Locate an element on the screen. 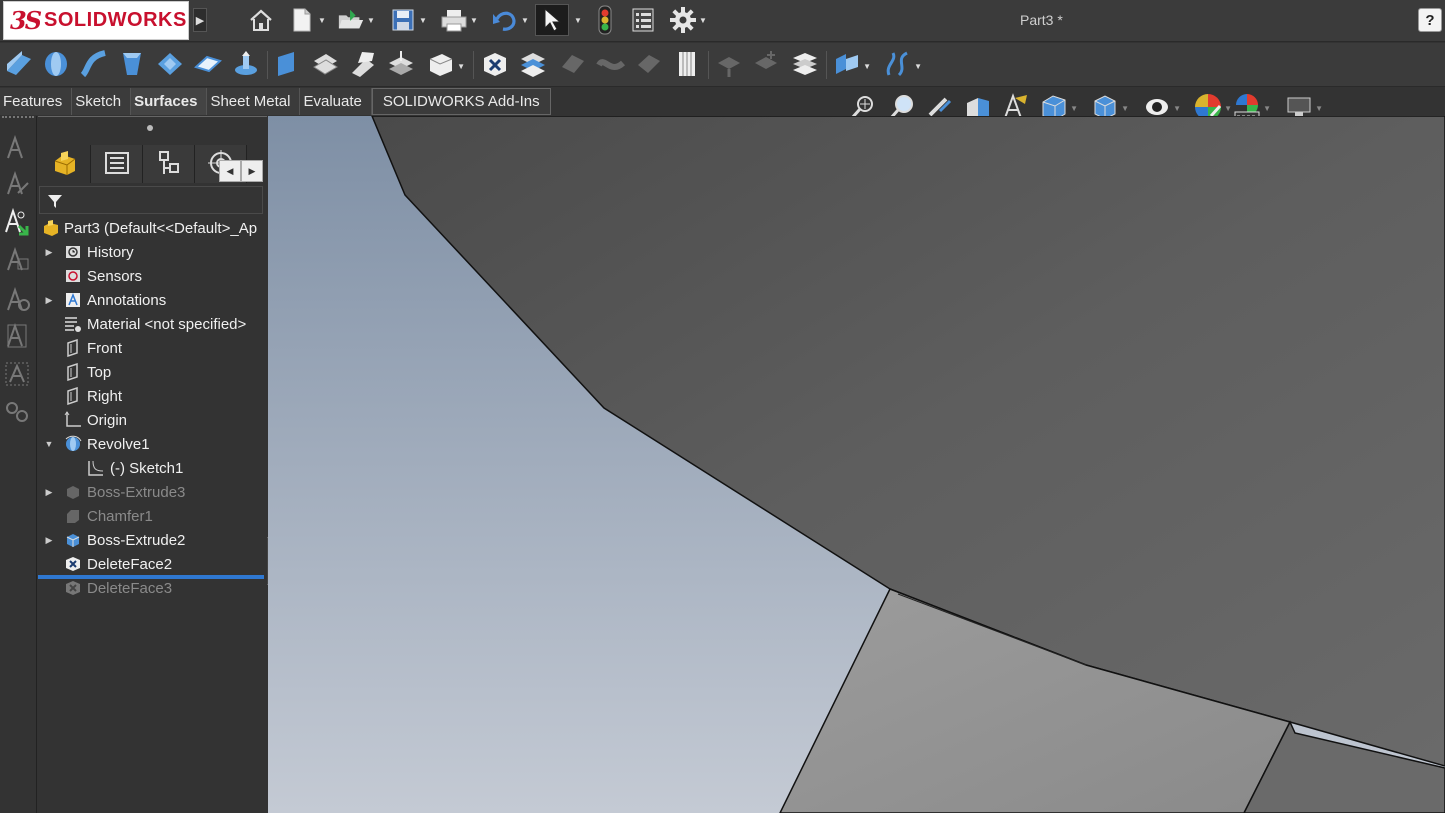 This screenshot has width=1445, height=813. tab-property-manager is located at coordinates (117, 164).